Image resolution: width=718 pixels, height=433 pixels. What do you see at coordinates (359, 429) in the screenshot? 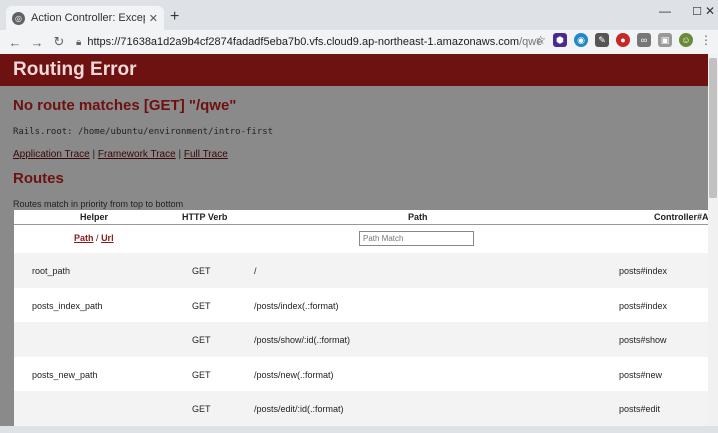
I see `window-bottom-edge` at bounding box center [359, 429].